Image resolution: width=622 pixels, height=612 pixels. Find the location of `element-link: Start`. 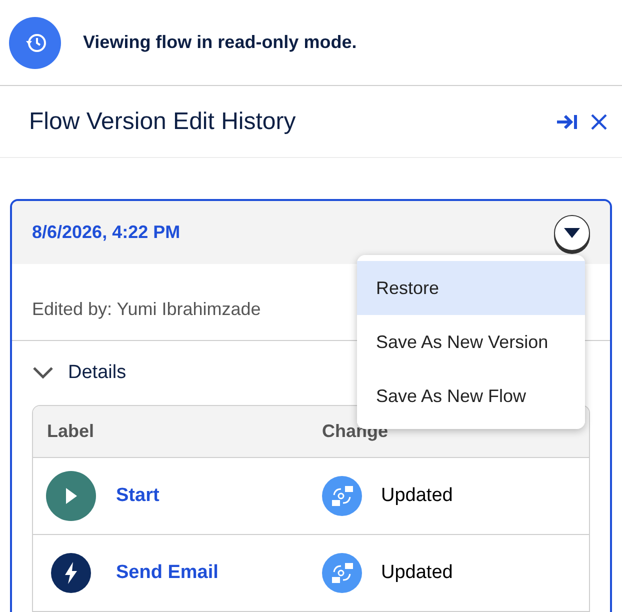

element-link: Start is located at coordinates (138, 496).